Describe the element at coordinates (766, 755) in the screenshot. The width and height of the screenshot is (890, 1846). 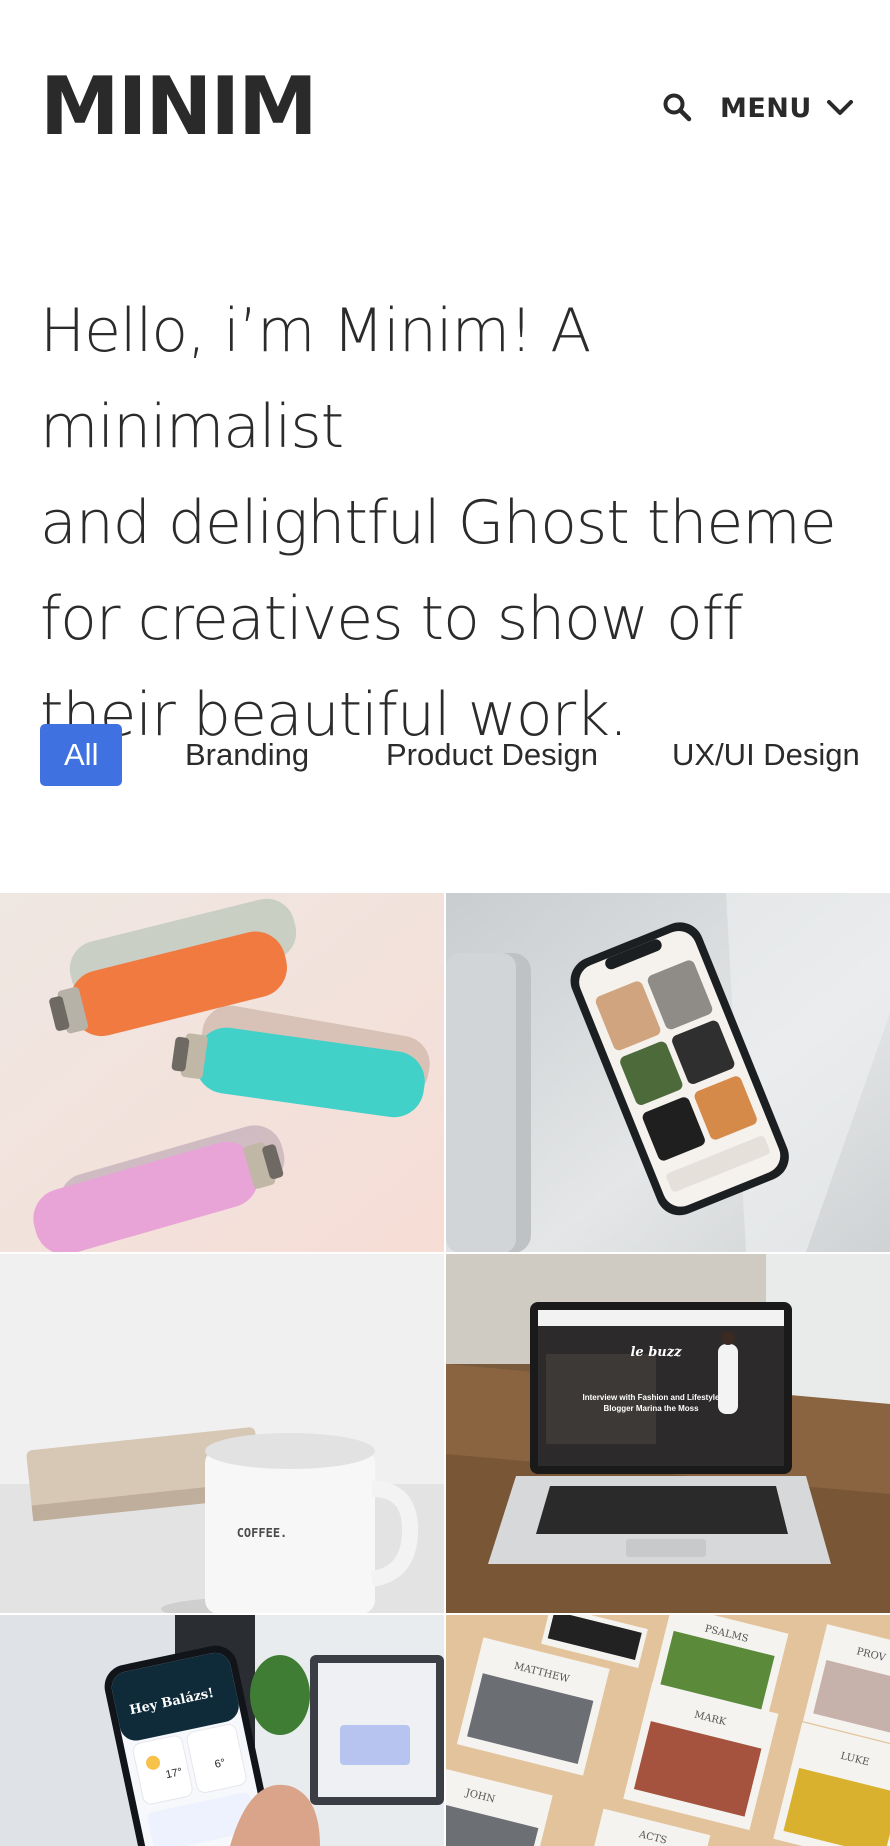
I see `filter-ux-ui-design: UX/UI Design` at that location.